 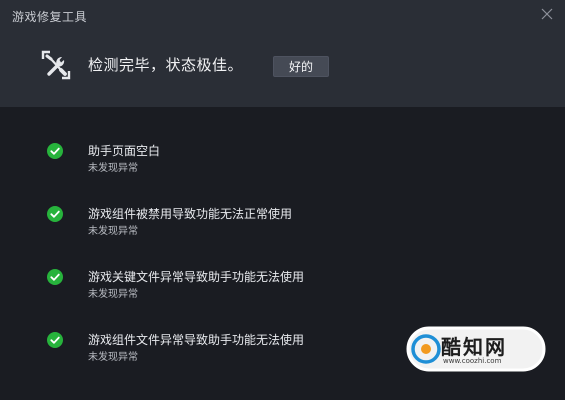 What do you see at coordinates (56, 65) in the screenshot?
I see `repair-tools-icon` at bounding box center [56, 65].